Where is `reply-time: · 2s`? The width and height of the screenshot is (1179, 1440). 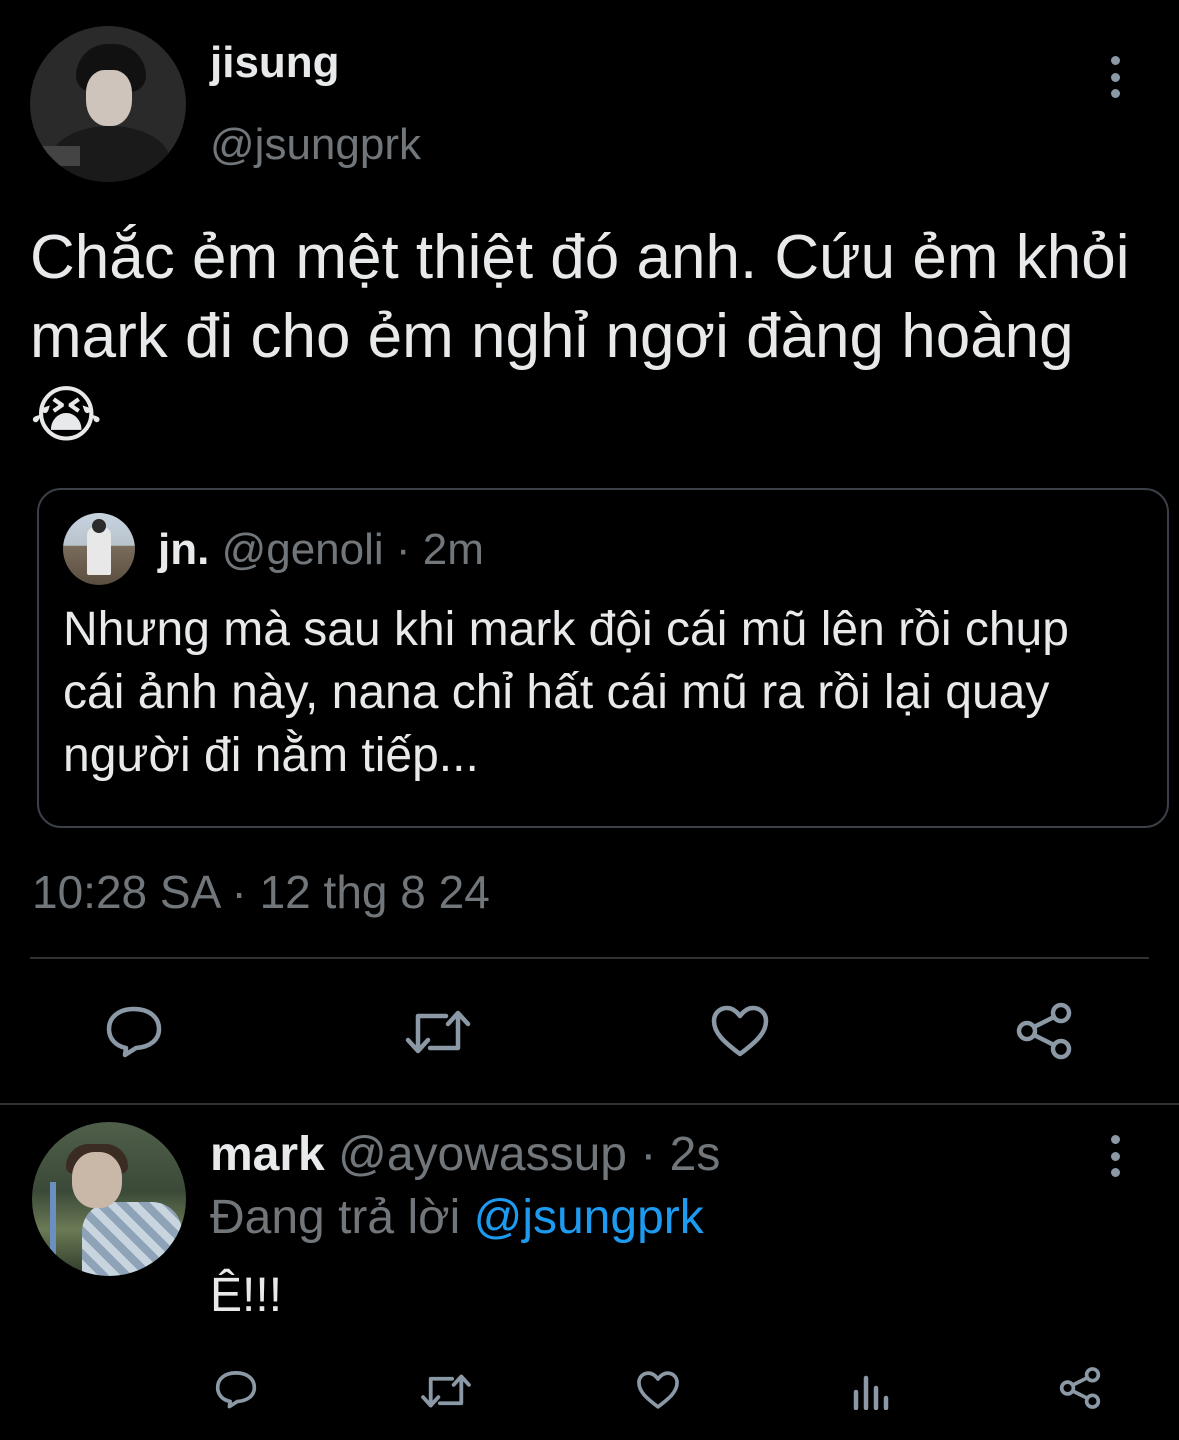 reply-time: · 2s is located at coordinates (680, 1154).